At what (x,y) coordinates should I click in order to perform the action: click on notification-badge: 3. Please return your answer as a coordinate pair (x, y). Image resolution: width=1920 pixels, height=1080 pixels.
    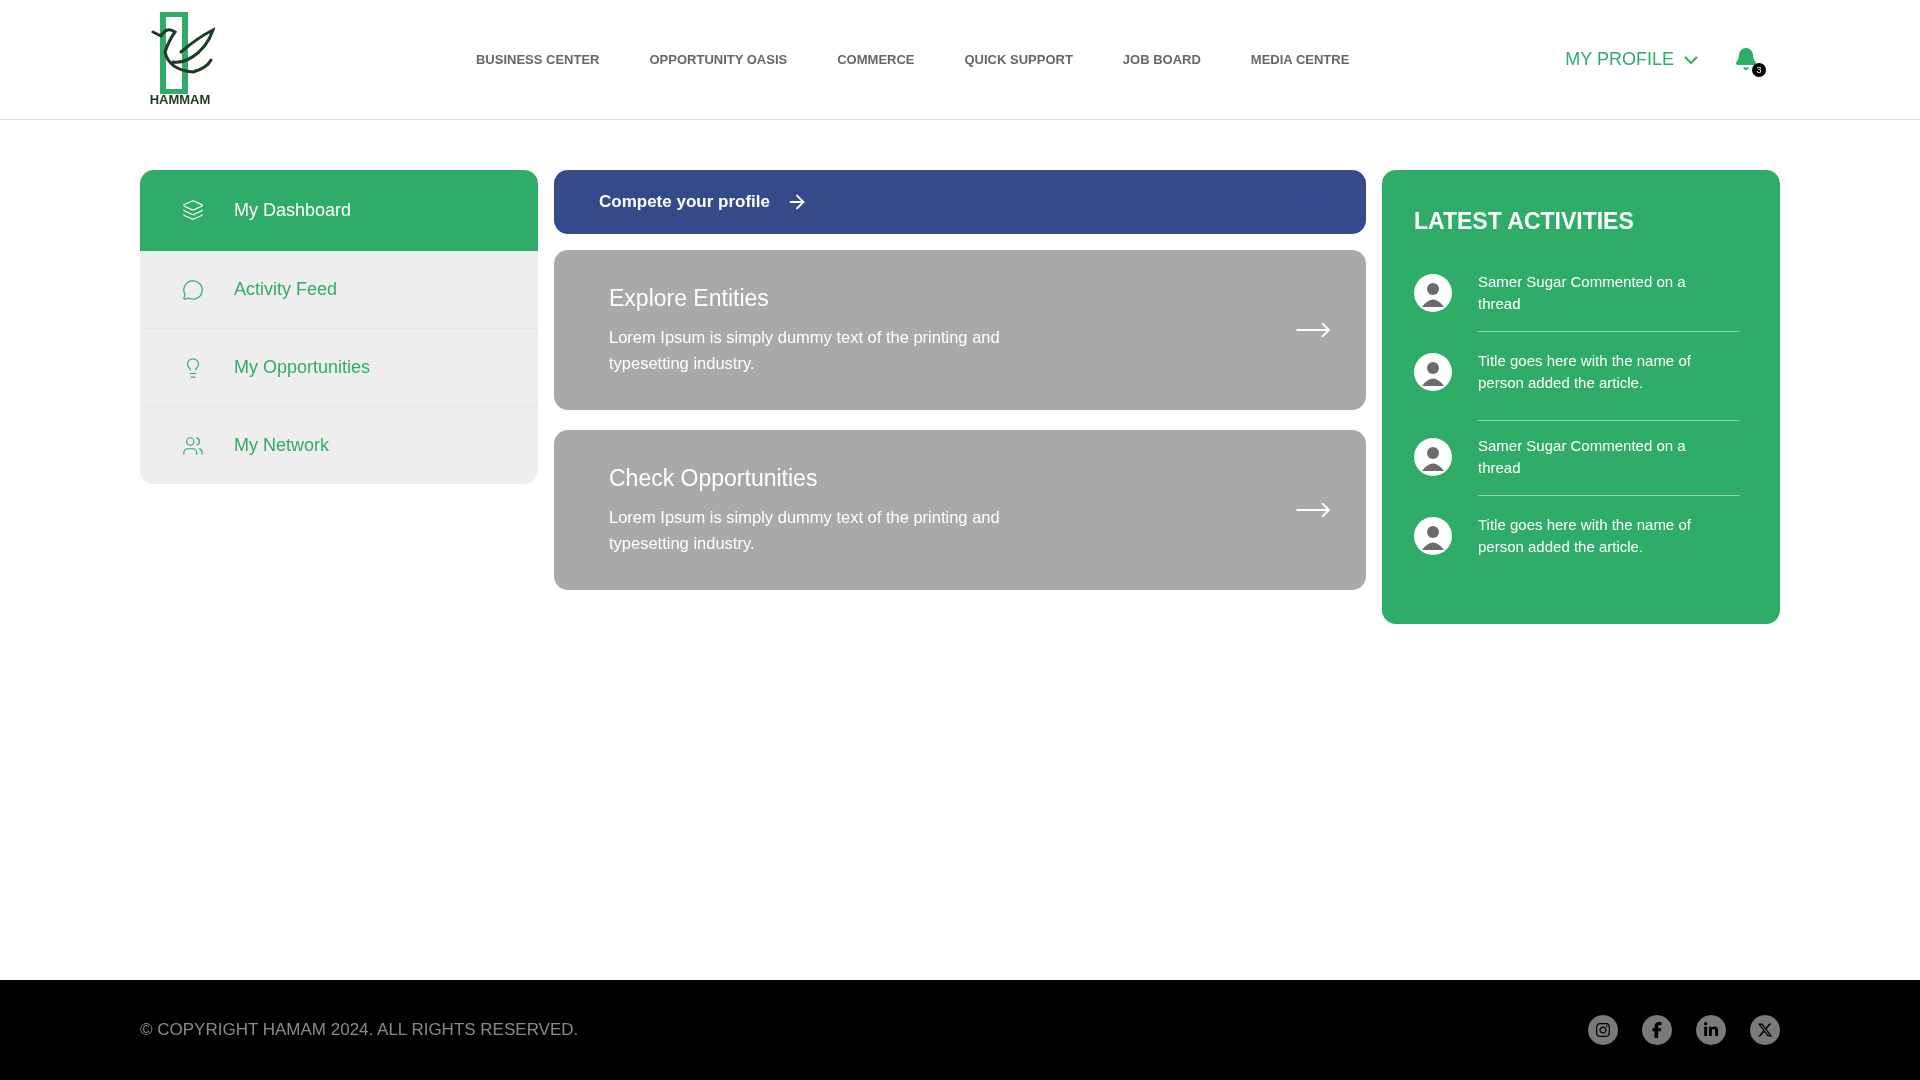
    Looking at the image, I should click on (1759, 69).